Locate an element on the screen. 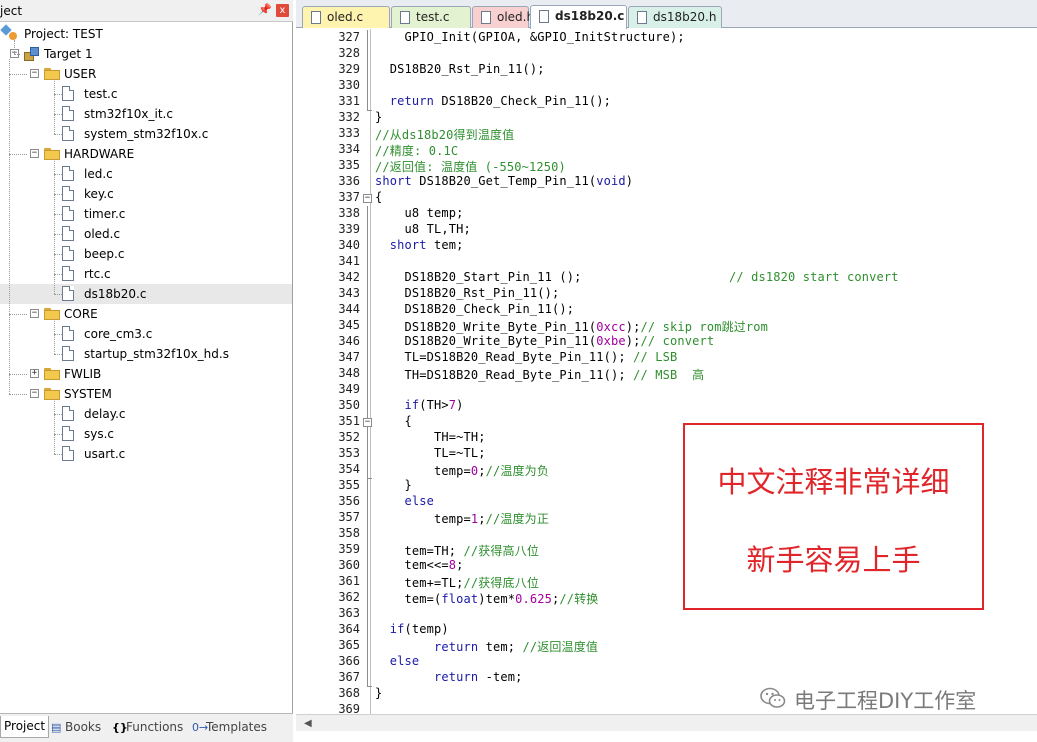 The image size is (1037, 742). line-number: 357 is located at coordinates (349, 517).